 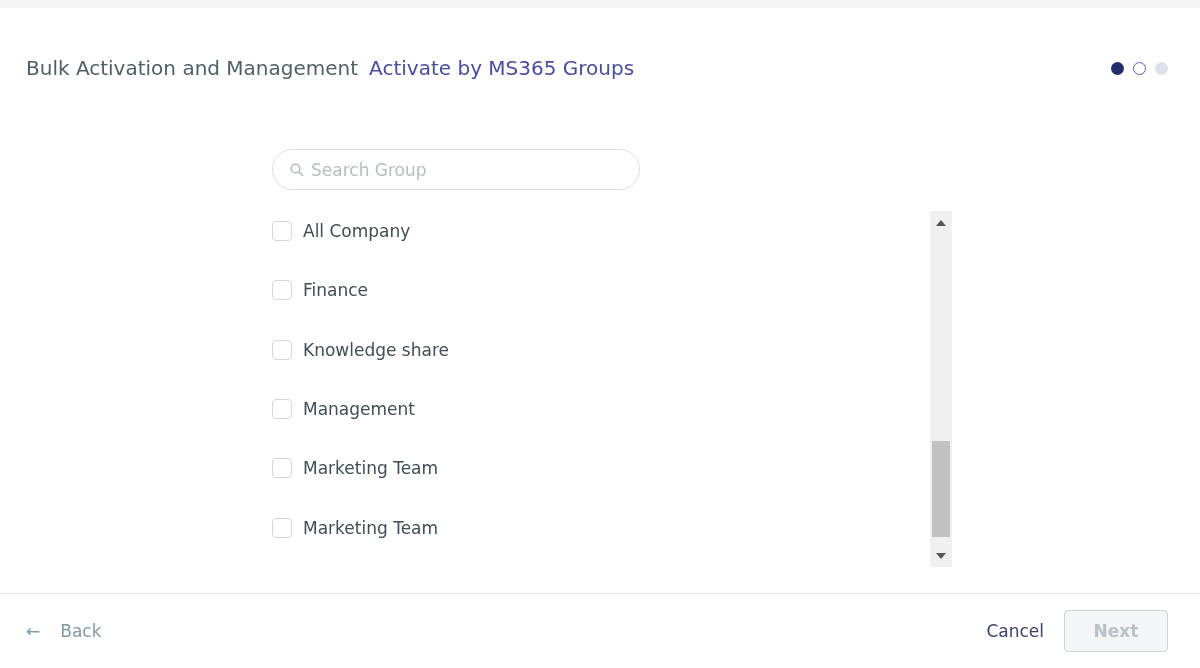 I want to click on back-link: ← Back, so click(x=64, y=631).